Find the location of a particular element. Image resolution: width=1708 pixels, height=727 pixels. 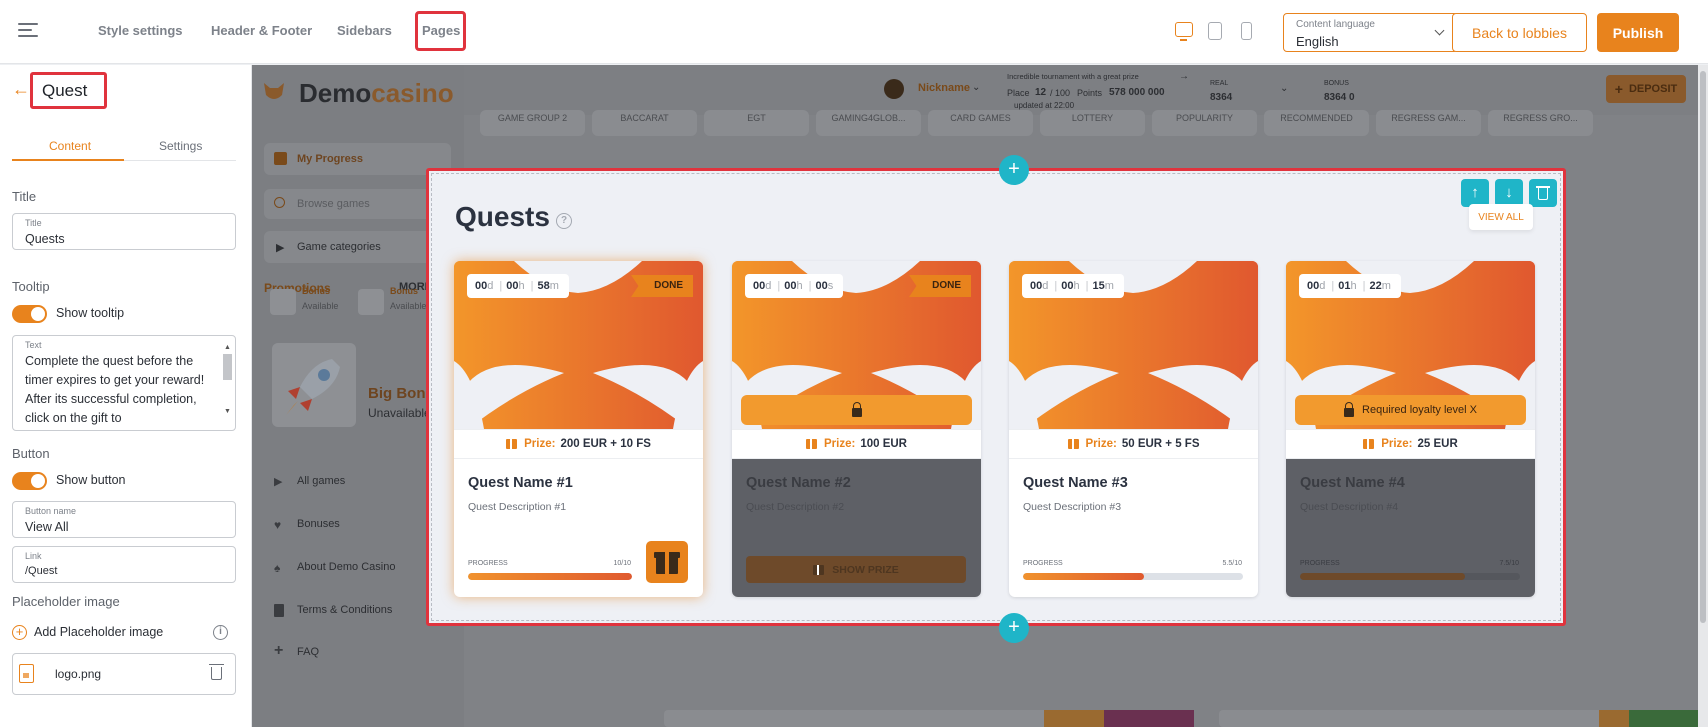

preview-scrollbar is located at coordinates (1703, 396).